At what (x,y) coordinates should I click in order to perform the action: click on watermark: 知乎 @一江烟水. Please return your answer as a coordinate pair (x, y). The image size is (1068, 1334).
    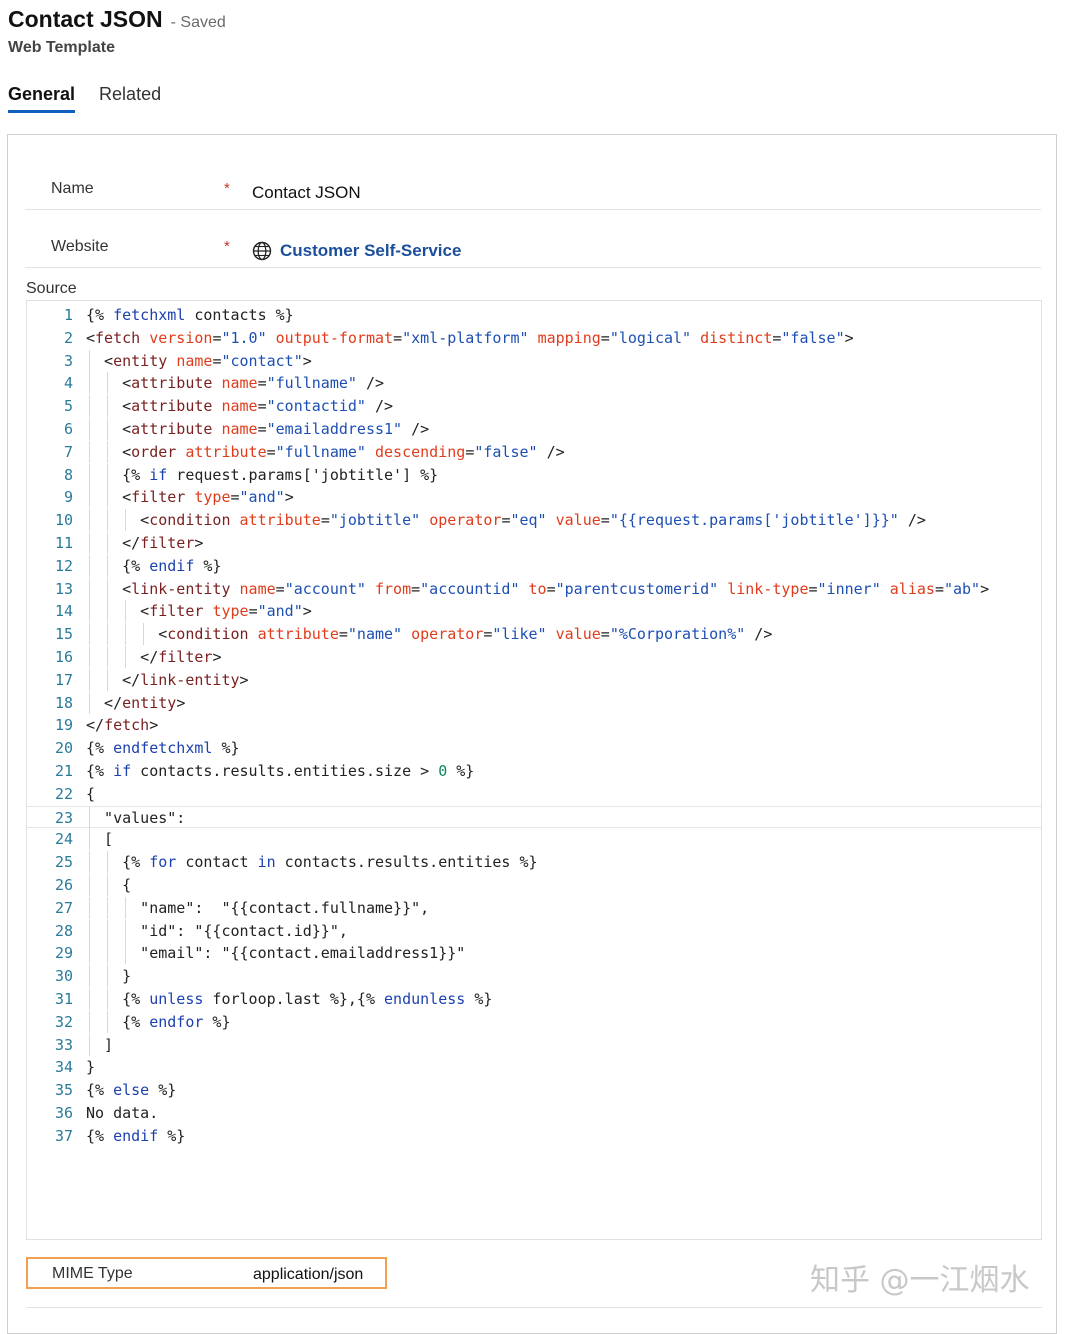
    Looking at the image, I should click on (920, 1280).